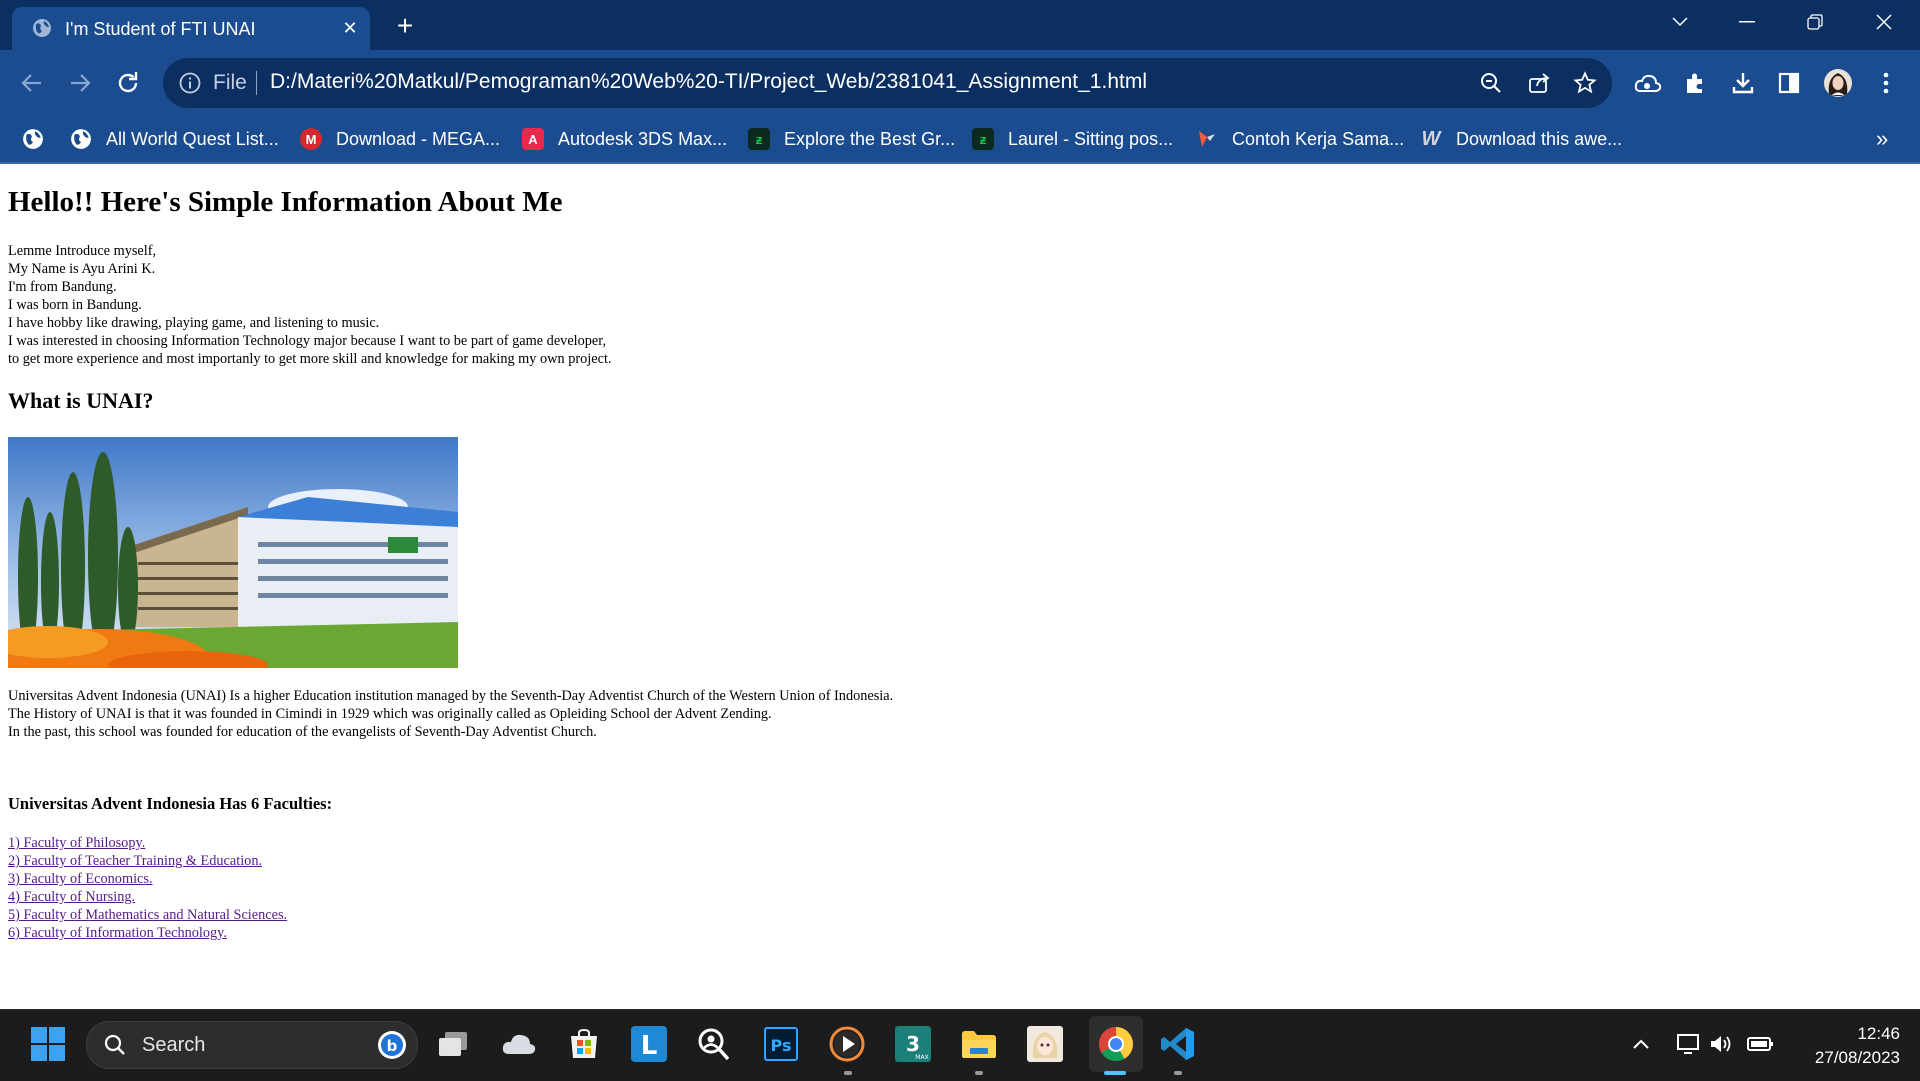 This screenshot has width=1920, height=1081. What do you see at coordinates (80, 83) in the screenshot?
I see `forward-button` at bounding box center [80, 83].